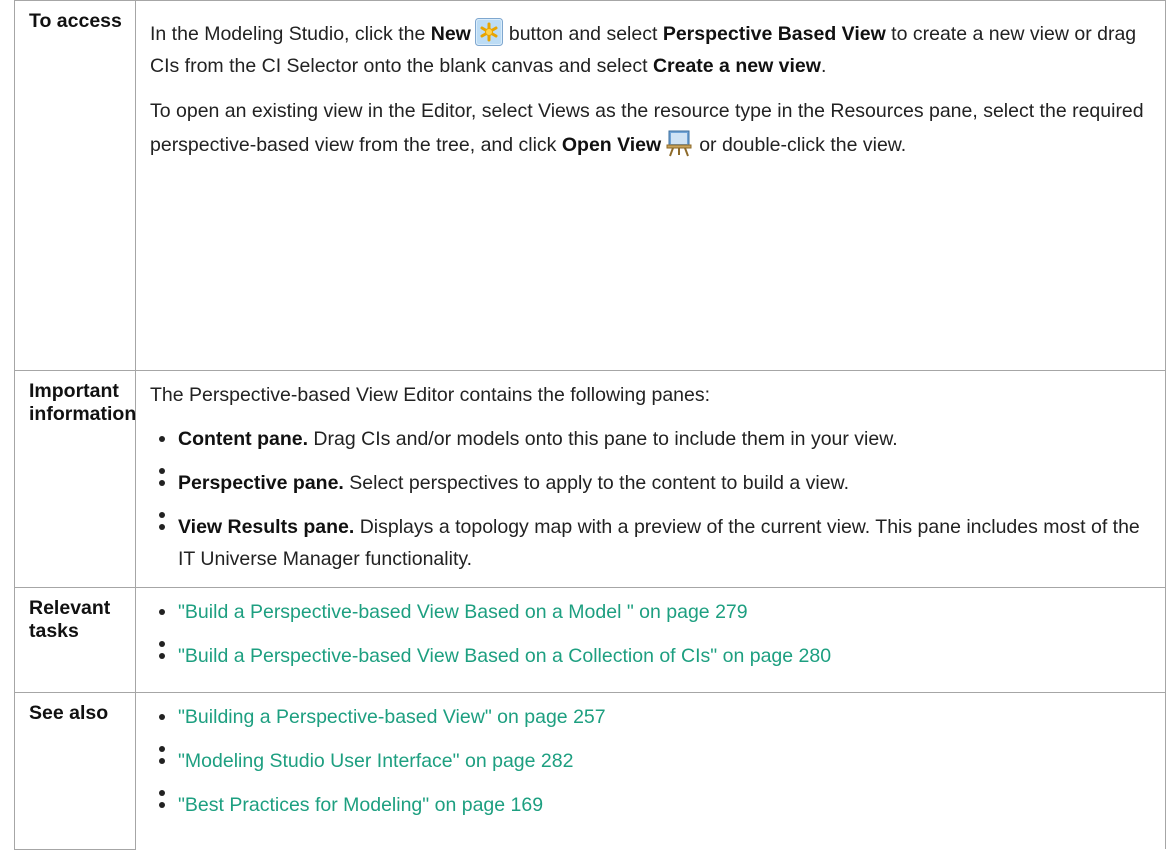 The image size is (1169, 850). Describe the element at coordinates (75, 185) in the screenshot. I see `row-label: To access` at that location.